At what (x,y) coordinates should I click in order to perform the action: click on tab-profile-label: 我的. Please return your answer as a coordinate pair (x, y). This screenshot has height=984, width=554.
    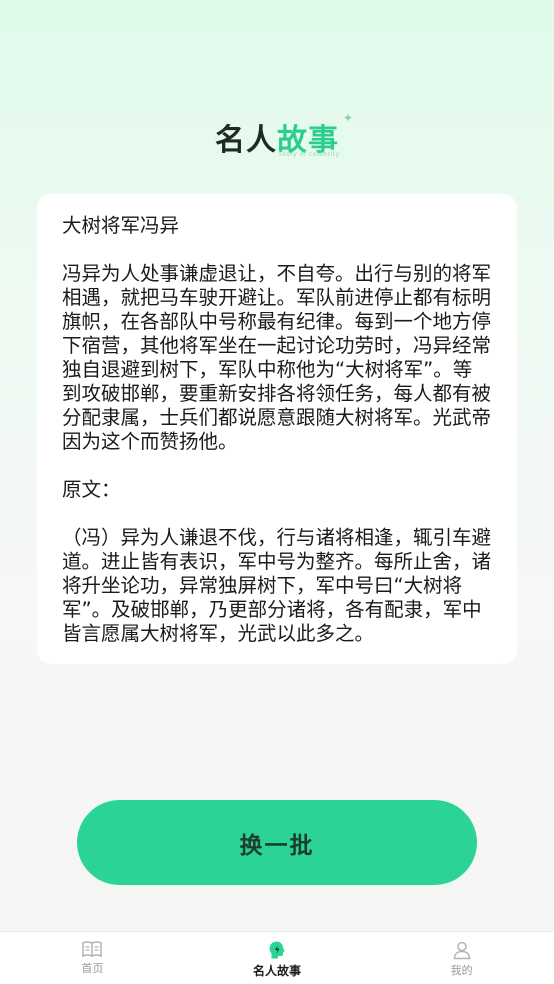
    Looking at the image, I should click on (461, 970).